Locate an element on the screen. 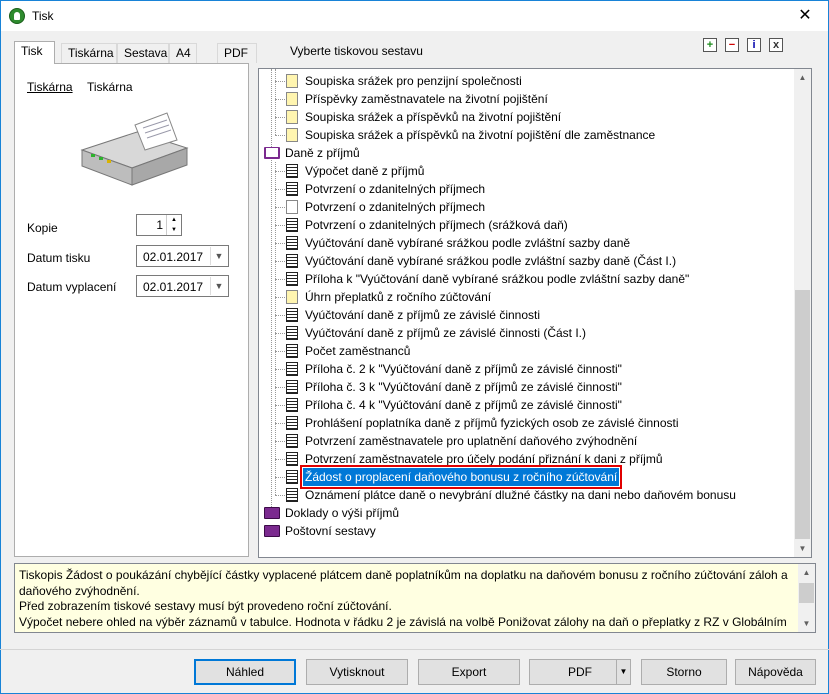 The height and width of the screenshot is (694, 829). info-icon: i is located at coordinates (754, 45).